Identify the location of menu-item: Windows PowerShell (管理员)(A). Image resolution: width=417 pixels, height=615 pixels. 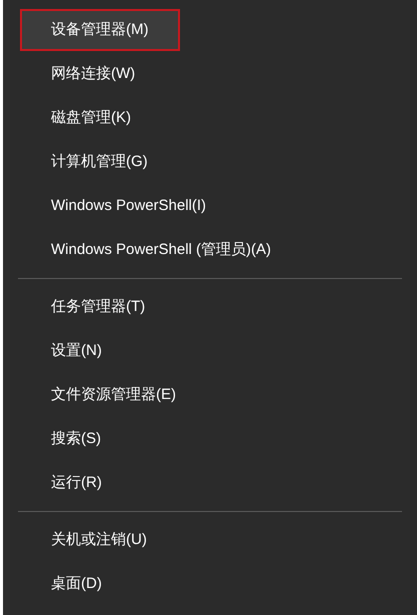
(161, 250).